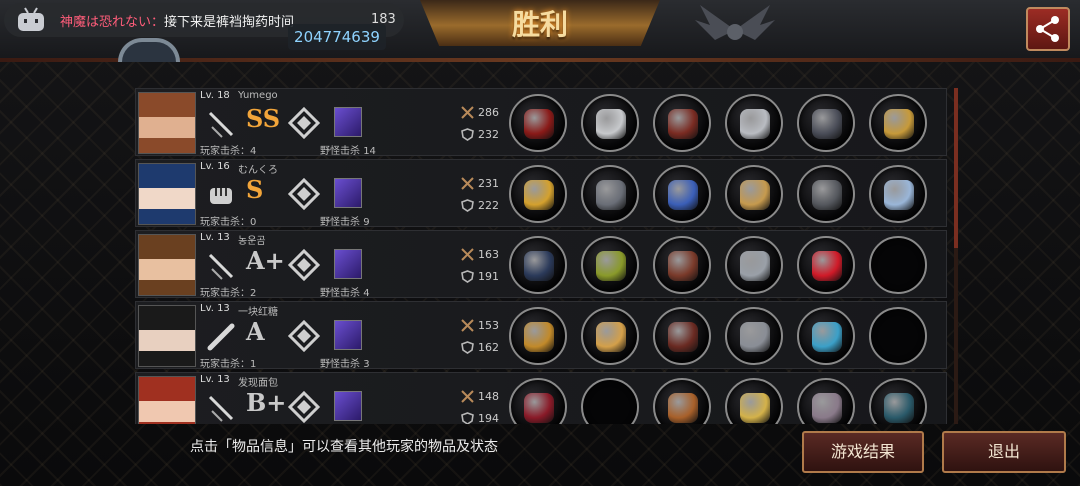 This screenshot has height=486, width=1080. I want to click on player-name: 一块红糖, so click(258, 312).